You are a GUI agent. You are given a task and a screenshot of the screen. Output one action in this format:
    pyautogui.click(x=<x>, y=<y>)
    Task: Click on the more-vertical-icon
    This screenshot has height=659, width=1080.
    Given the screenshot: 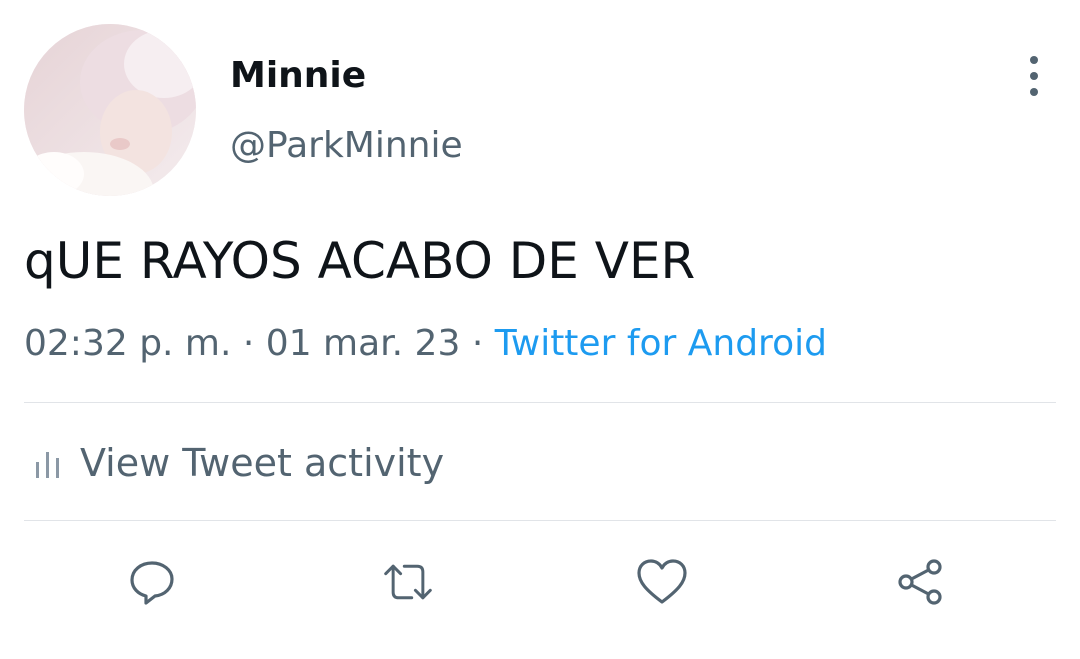 What is the action you would take?
    pyautogui.click(x=1034, y=76)
    